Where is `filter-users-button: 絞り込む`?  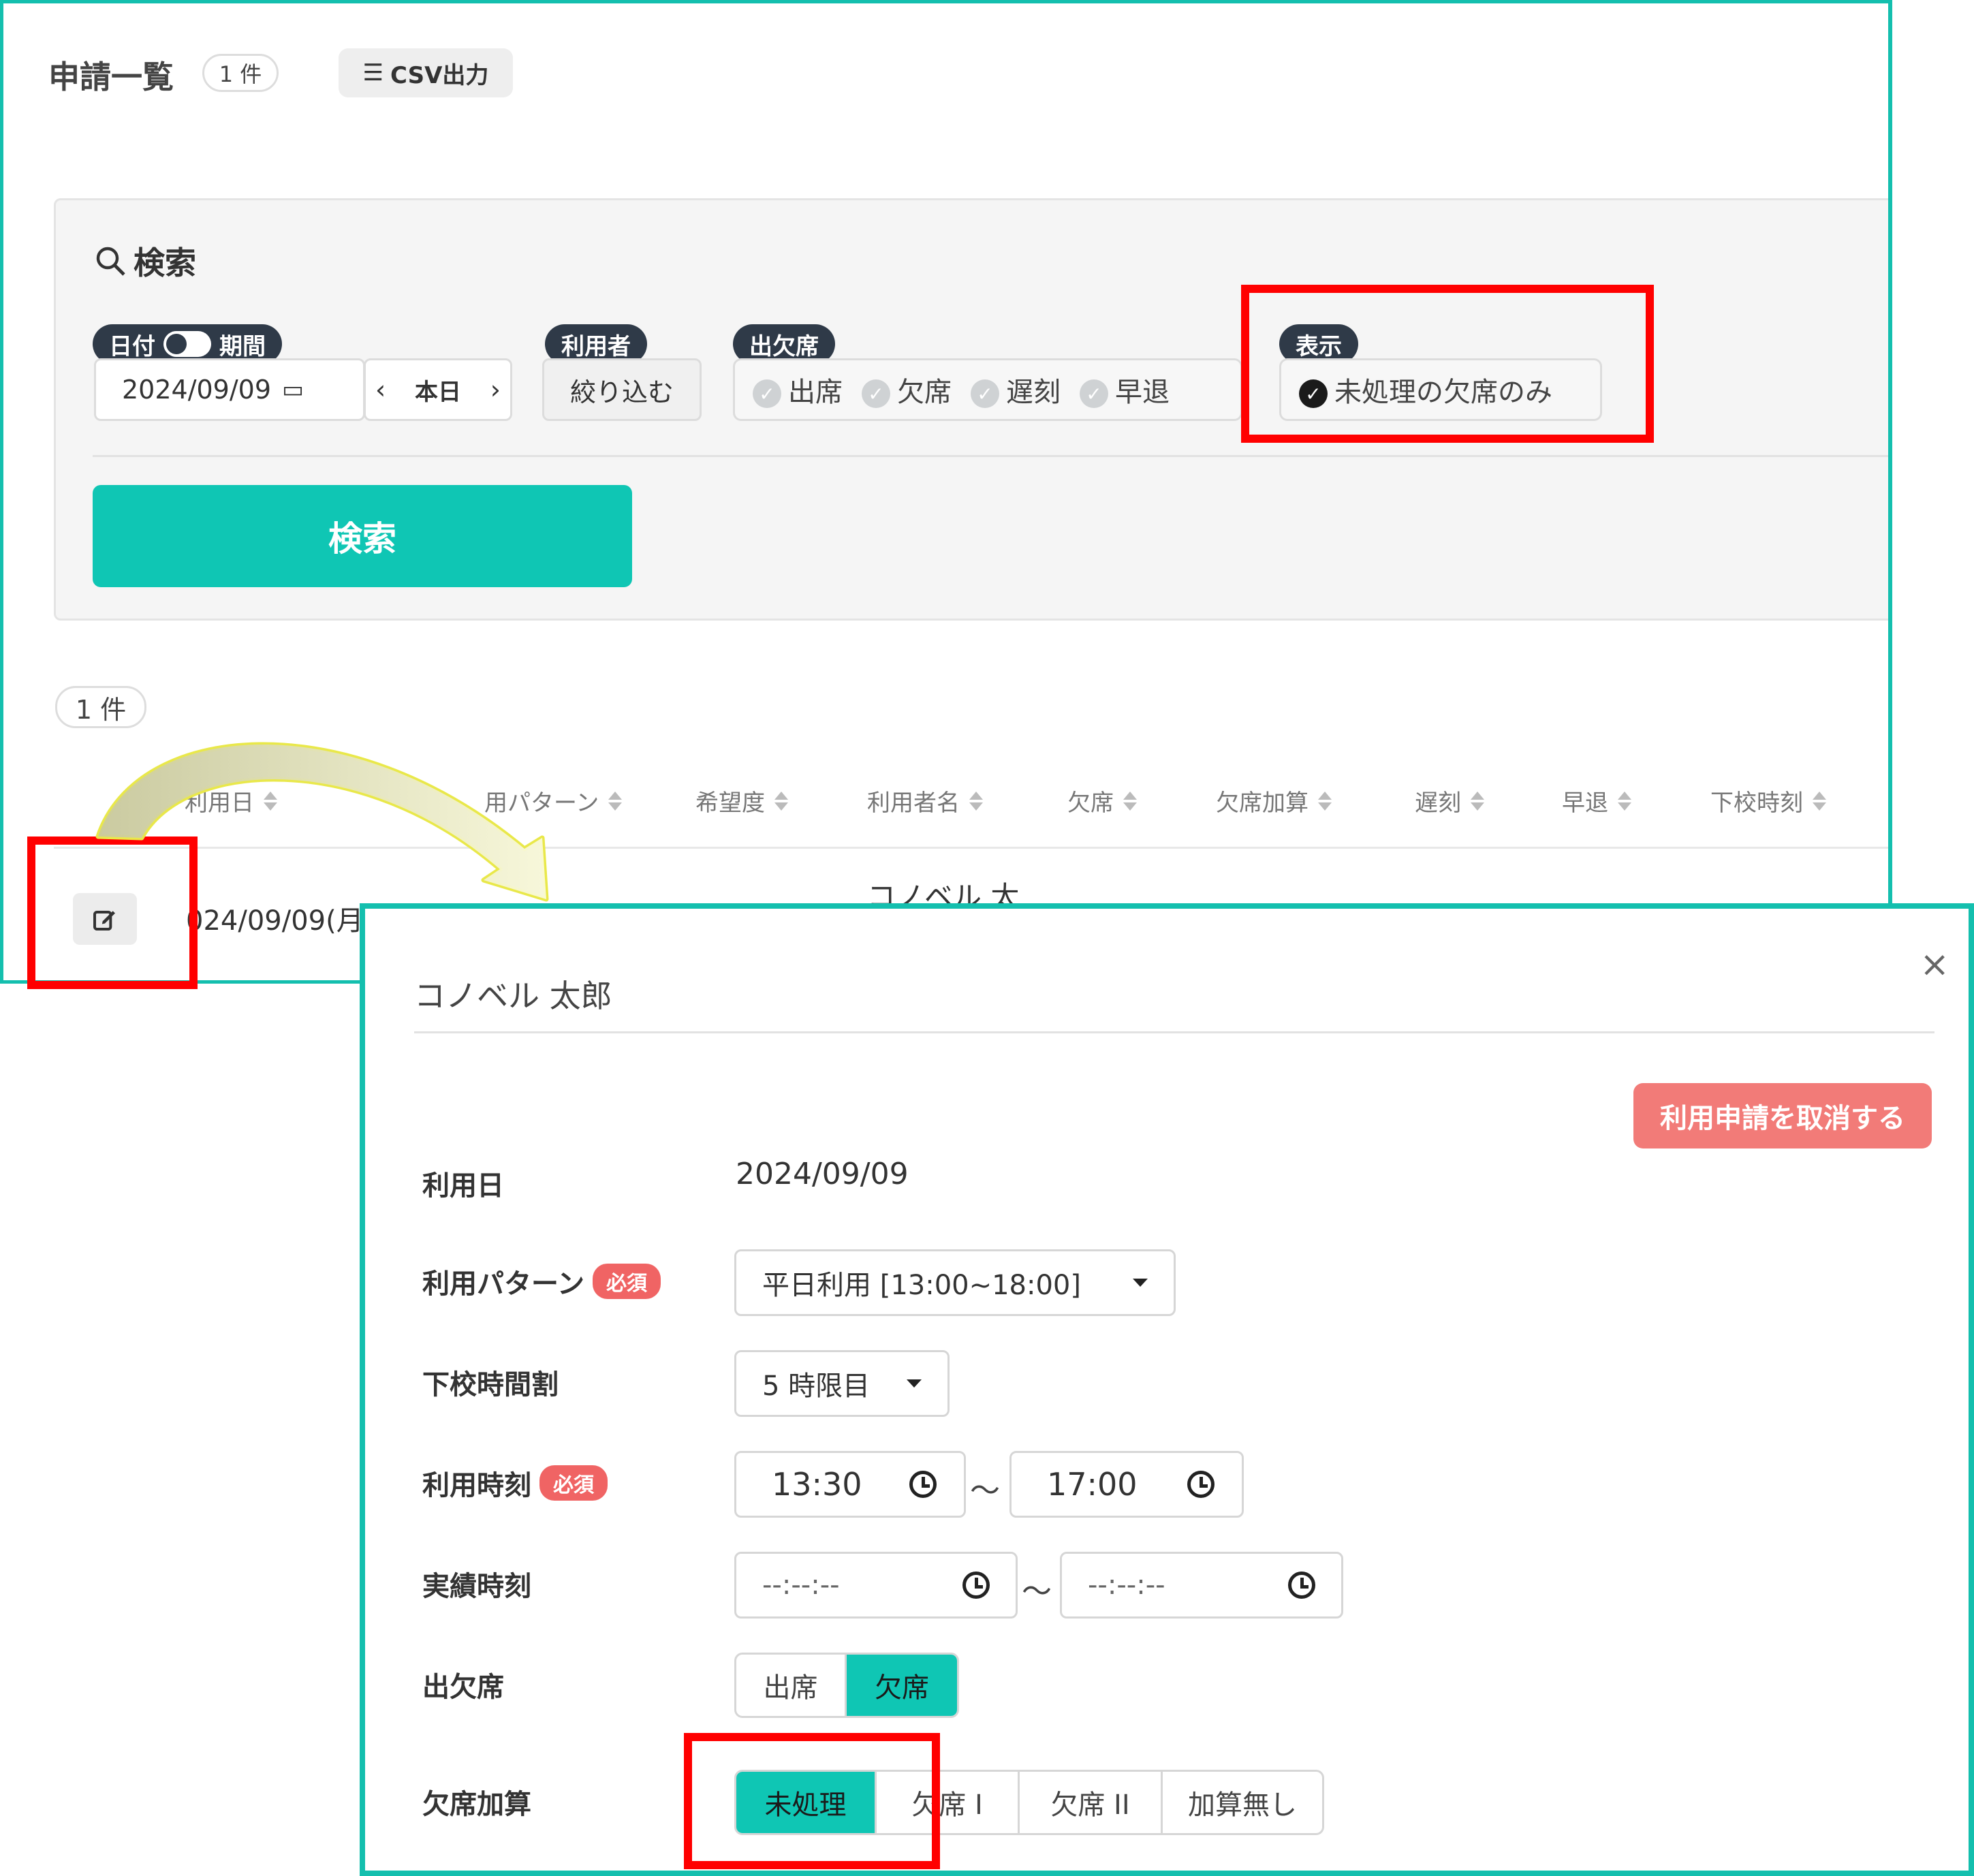
filter-users-button: 絞り込む is located at coordinates (622, 389).